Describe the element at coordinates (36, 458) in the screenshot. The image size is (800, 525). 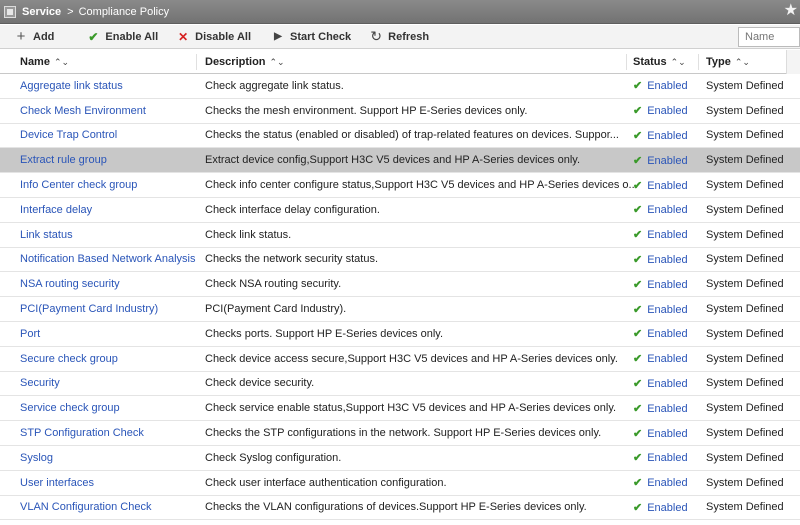
I see `policy-name-link: Syslog` at that location.